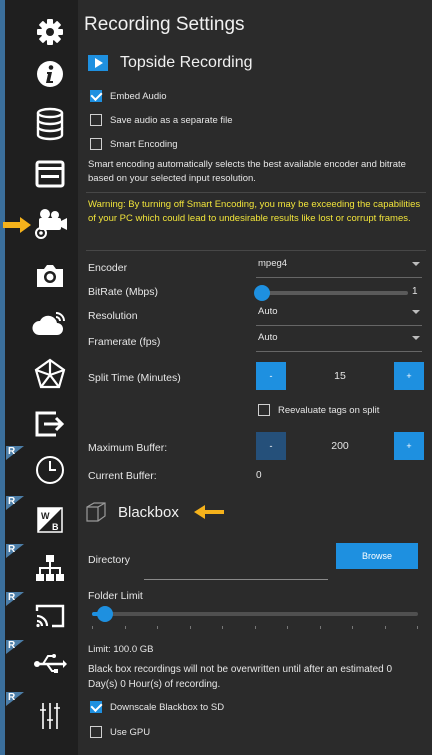  Describe the element at coordinates (128, 96) in the screenshot. I see `embed-audio-checkbox: Embed Audio` at that location.